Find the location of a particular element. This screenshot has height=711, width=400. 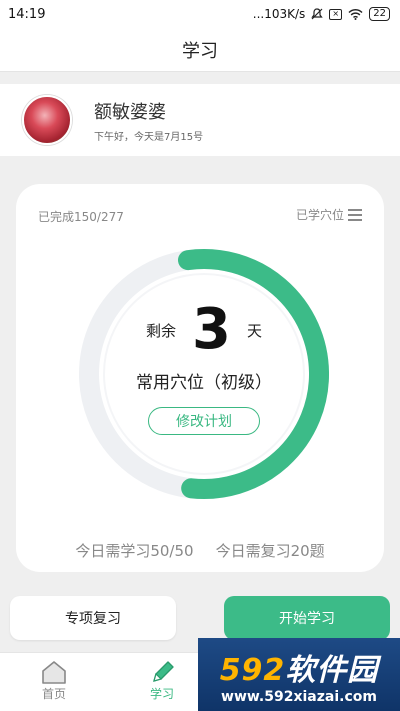

user-name: 额敏婆婆 is located at coordinates (130, 112).